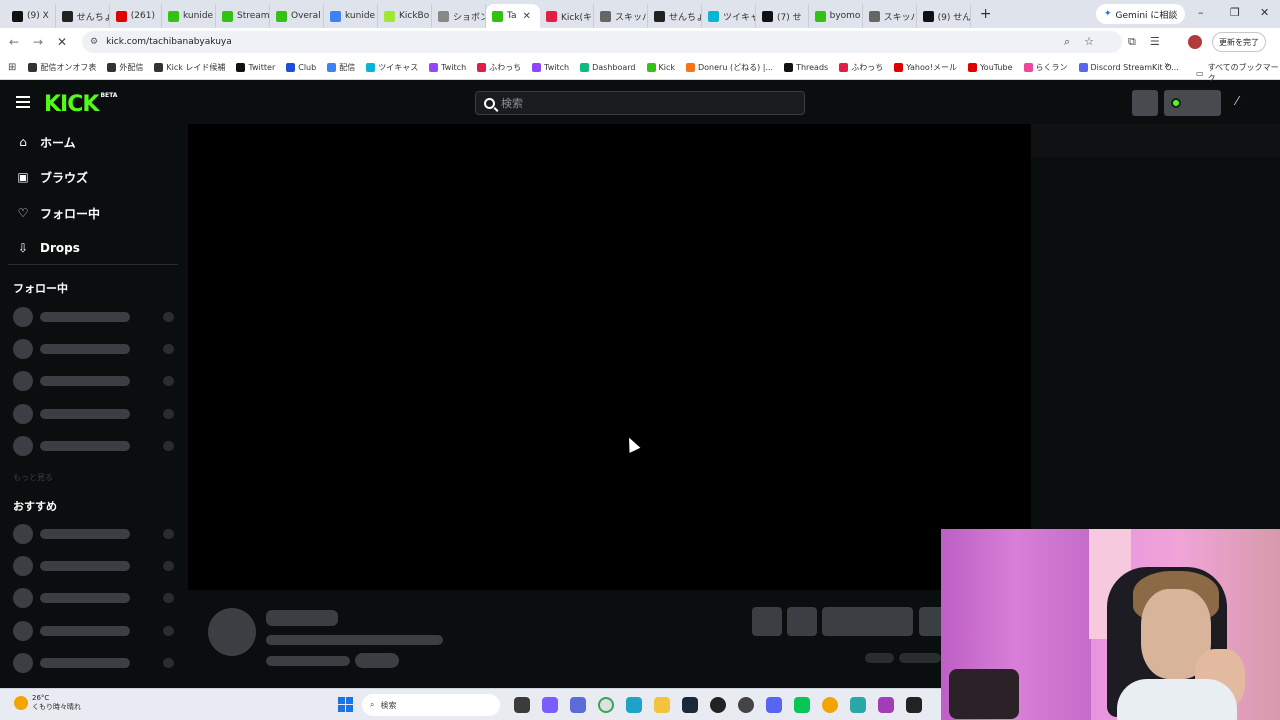  What do you see at coordinates (489, 103) in the screenshot?
I see `search-icon` at bounding box center [489, 103].